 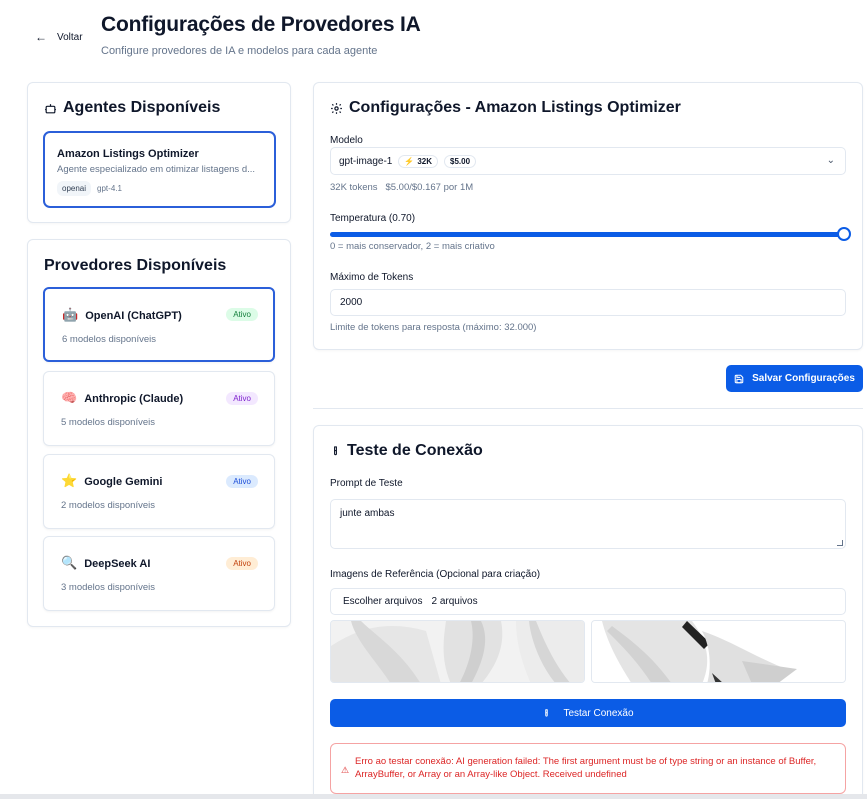 What do you see at coordinates (134, 398) in the screenshot?
I see `provider-name: Anthropic (Claude)` at bounding box center [134, 398].